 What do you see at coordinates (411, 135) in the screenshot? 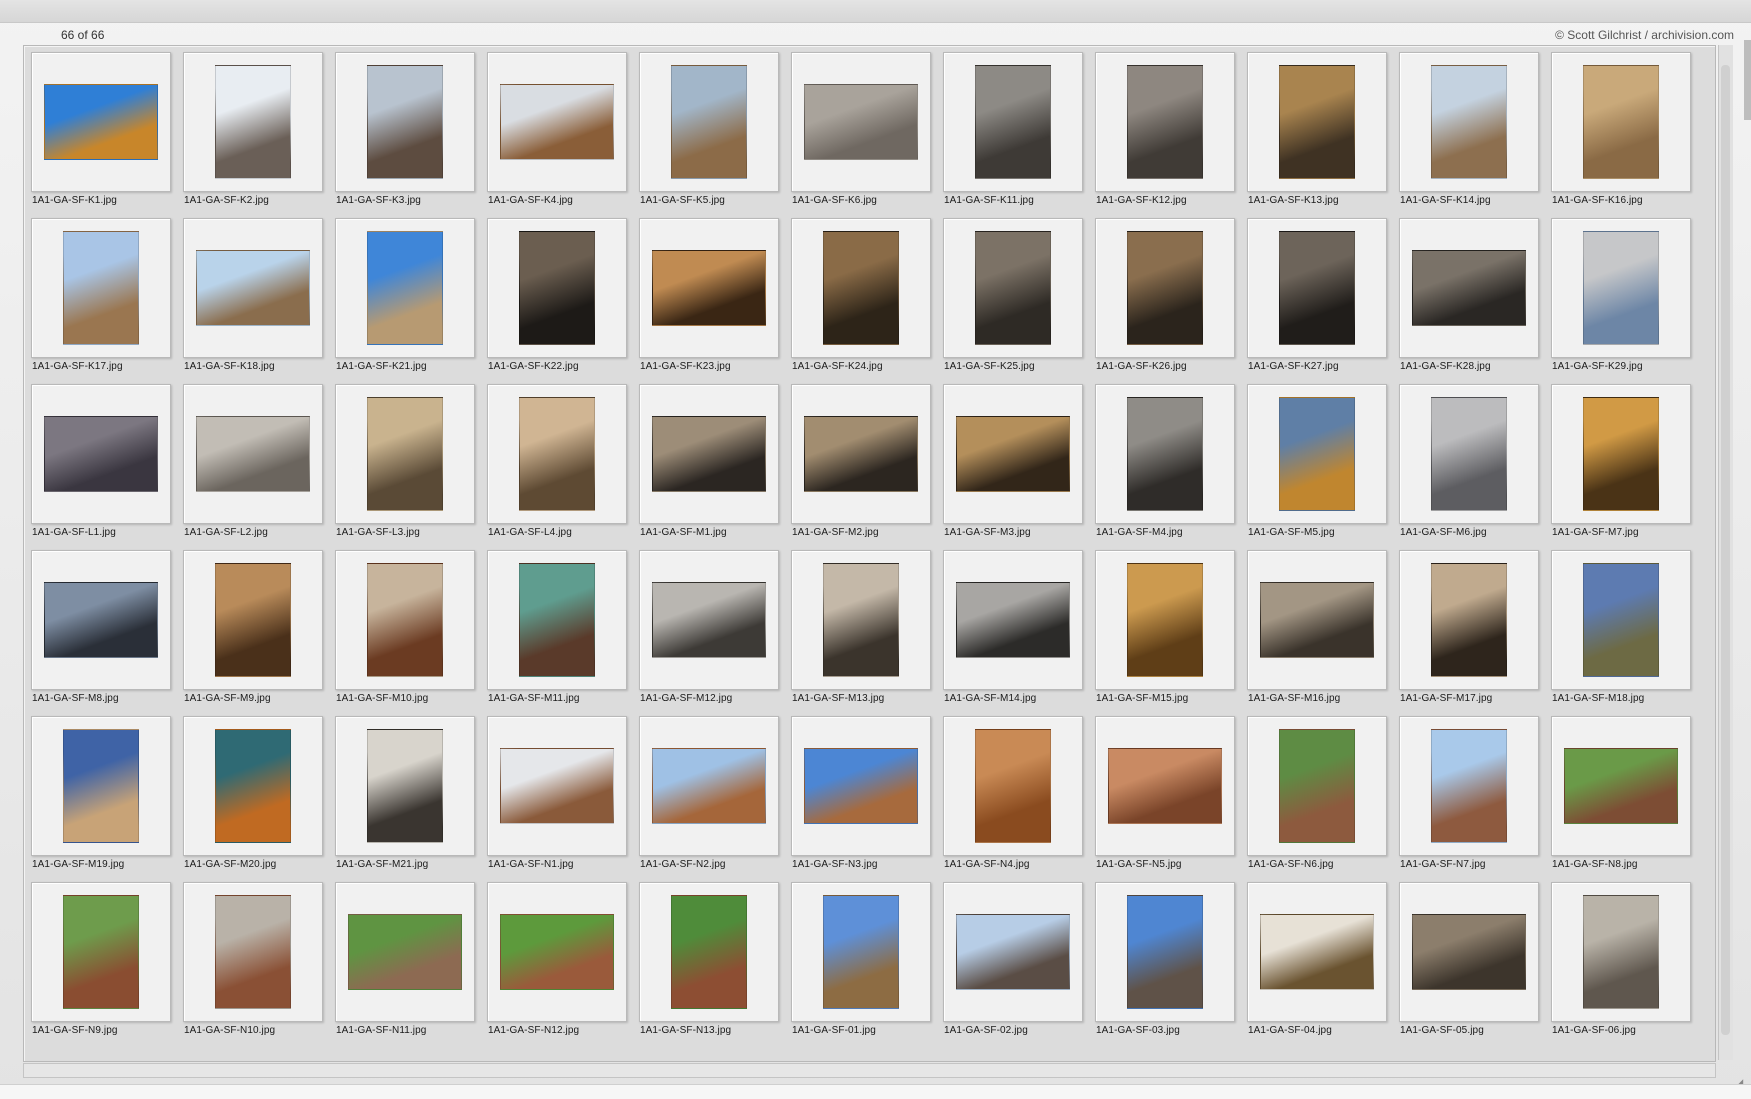
I see `thumbnail-item: 1A1-GA-SF-K3.jpg` at bounding box center [411, 135].